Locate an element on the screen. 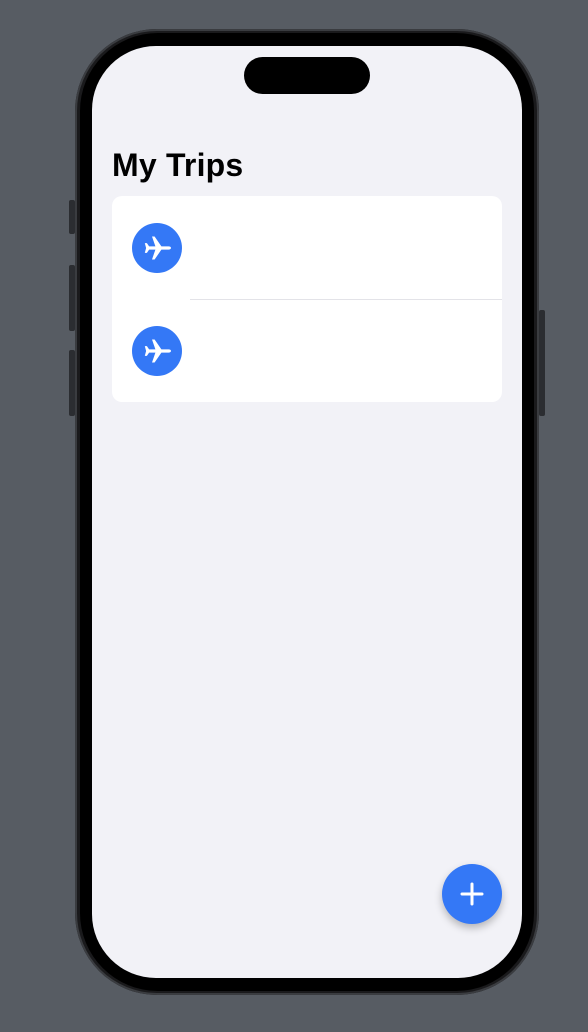 The image size is (588, 1032). dynamic-island is located at coordinates (307, 75).